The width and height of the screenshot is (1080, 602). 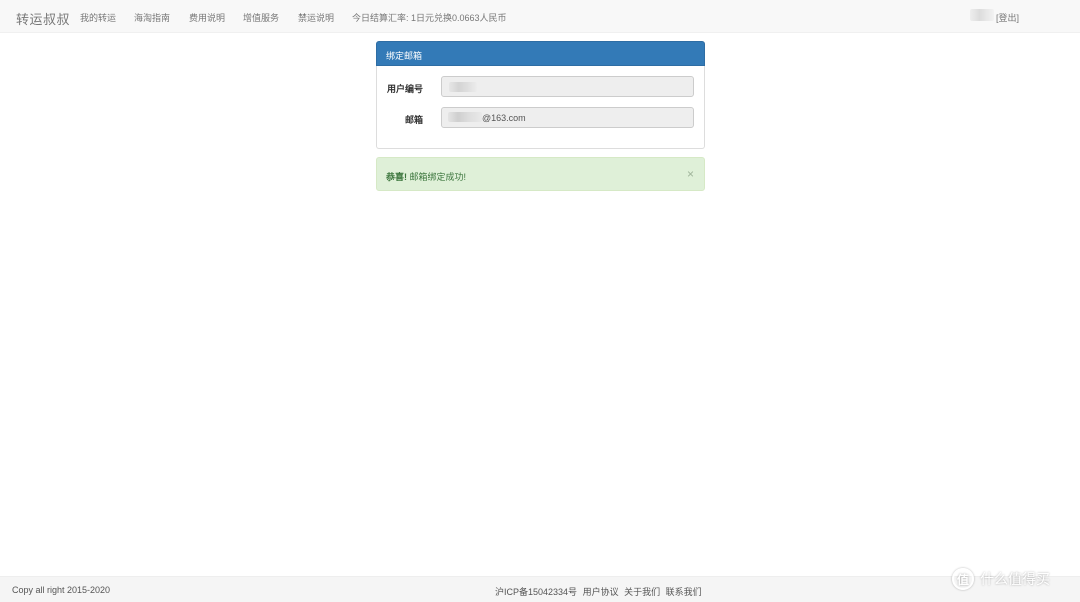 I want to click on blurred-user-id, so click(x=463, y=87).